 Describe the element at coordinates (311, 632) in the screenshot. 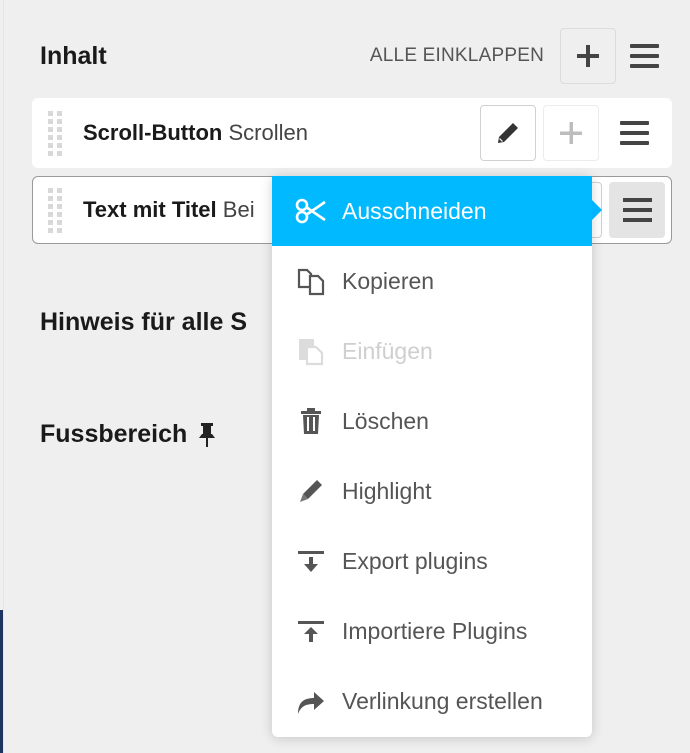

I see `import-icon` at that location.